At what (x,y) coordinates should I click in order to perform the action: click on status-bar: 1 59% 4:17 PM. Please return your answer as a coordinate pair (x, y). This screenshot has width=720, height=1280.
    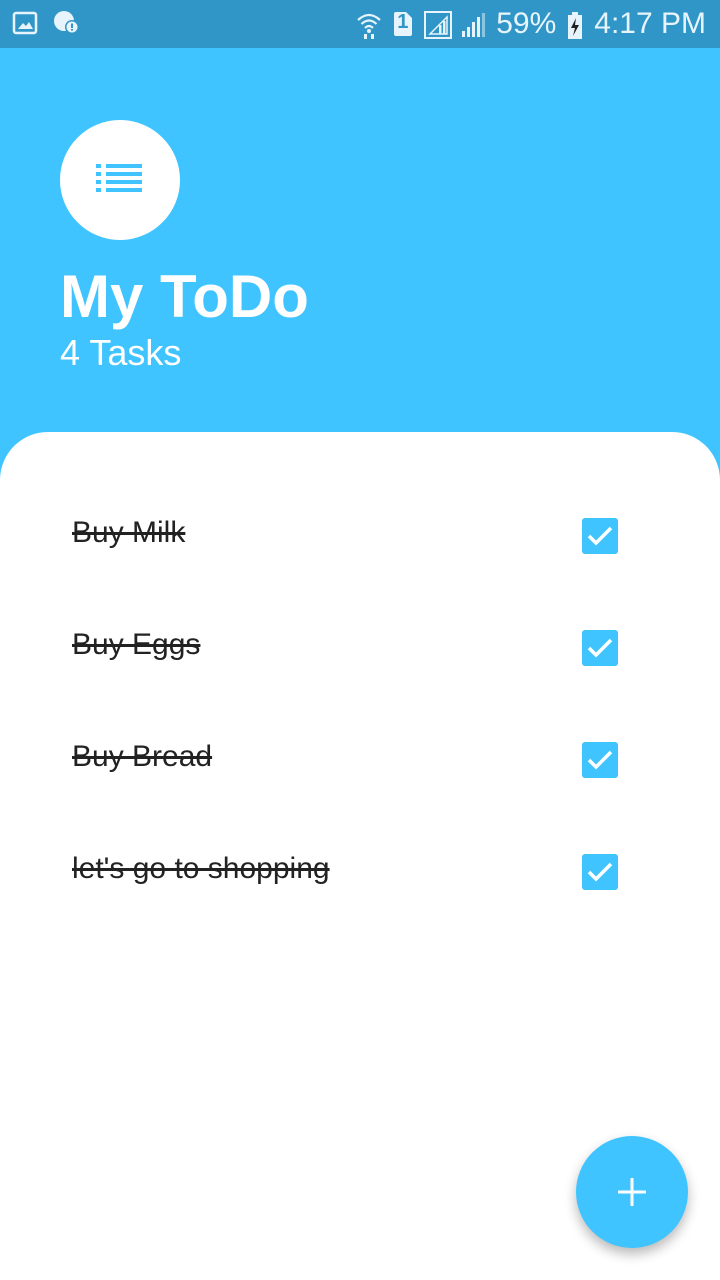
    Looking at the image, I should click on (360, 24).